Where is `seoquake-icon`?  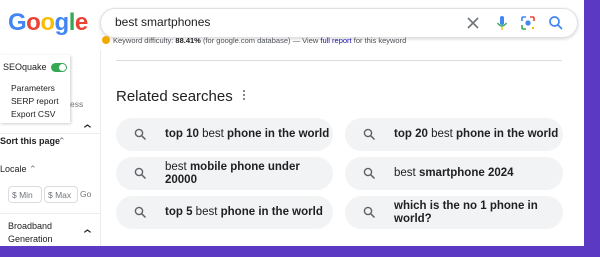
seoquake-icon is located at coordinates (106, 40).